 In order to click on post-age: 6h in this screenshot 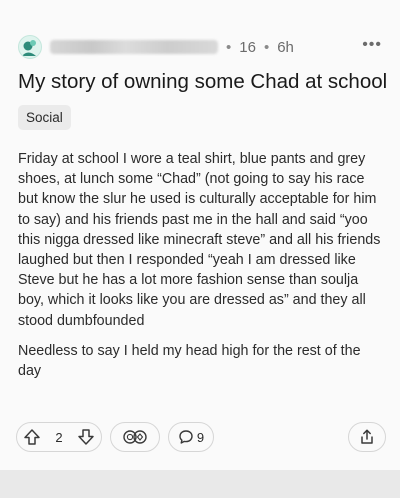, I will do `click(285, 47)`.